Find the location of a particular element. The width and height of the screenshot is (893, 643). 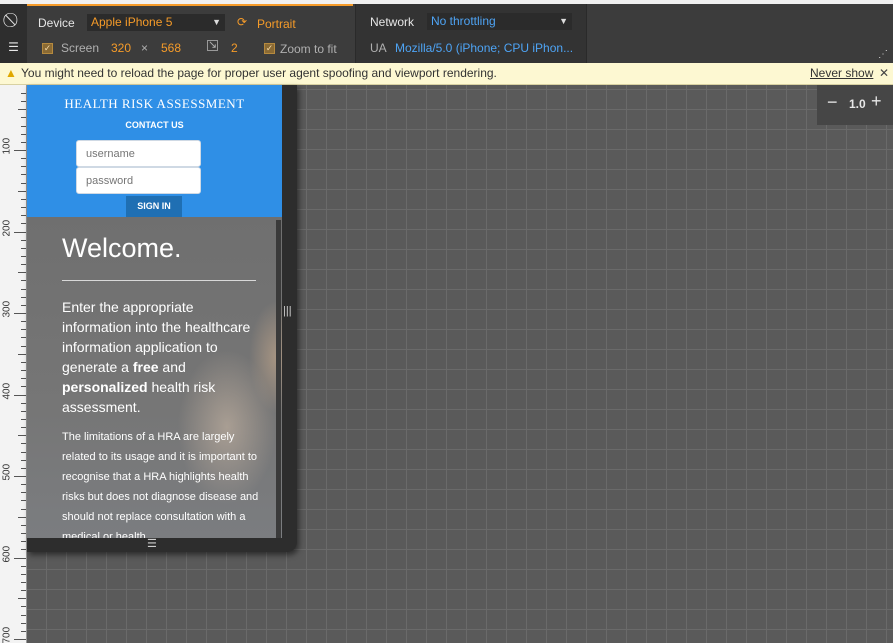

page-scrollbar is located at coordinates (278, 379).